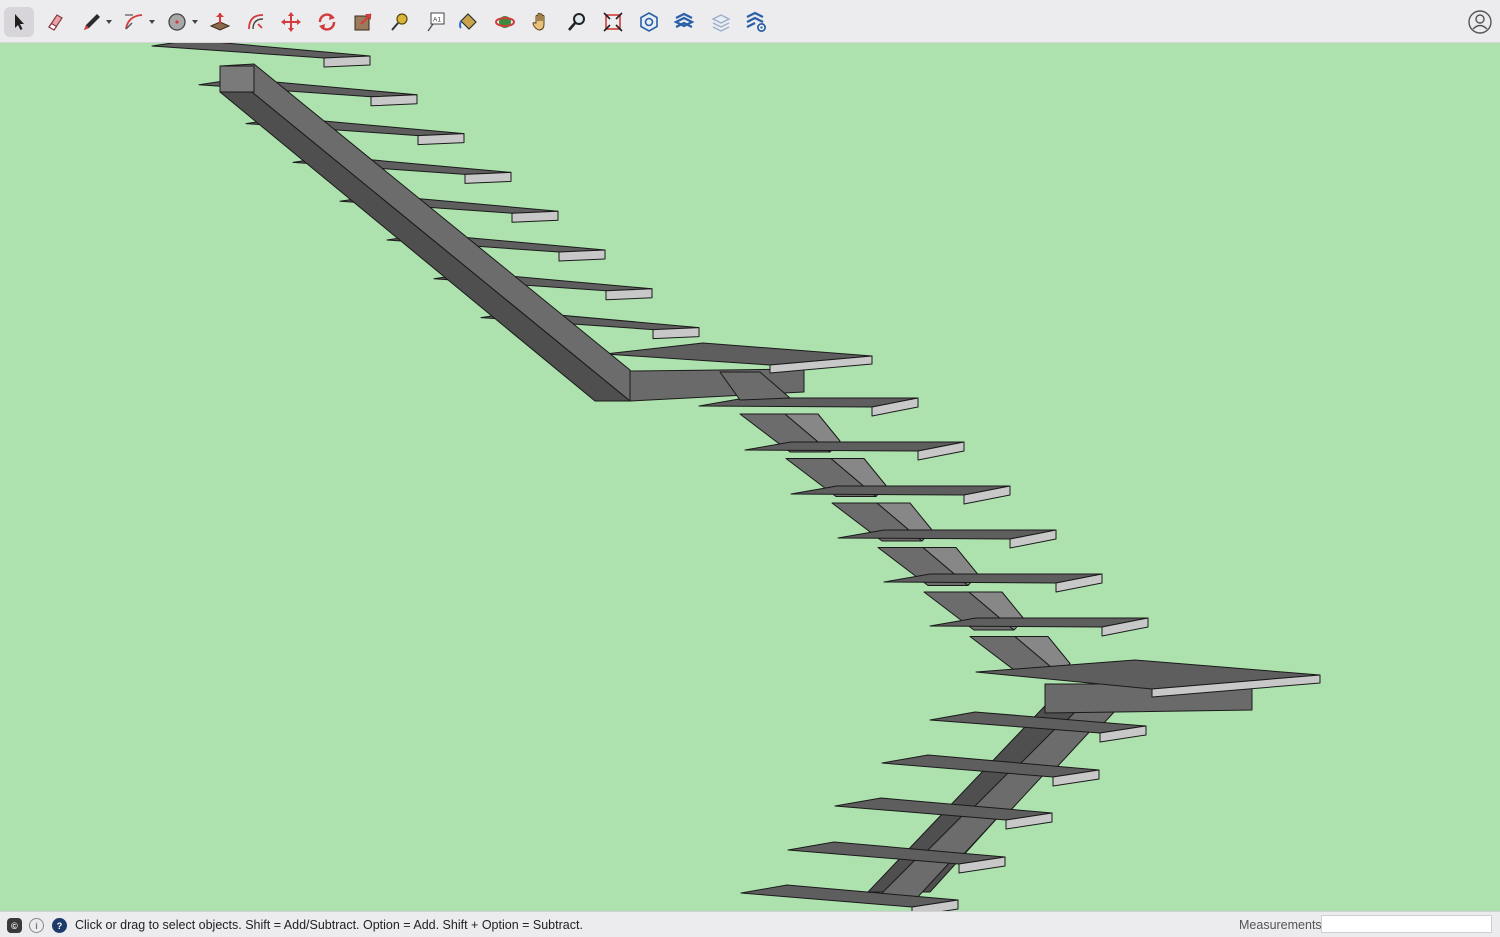  I want to click on paint-bucket-icon, so click(468, 21).